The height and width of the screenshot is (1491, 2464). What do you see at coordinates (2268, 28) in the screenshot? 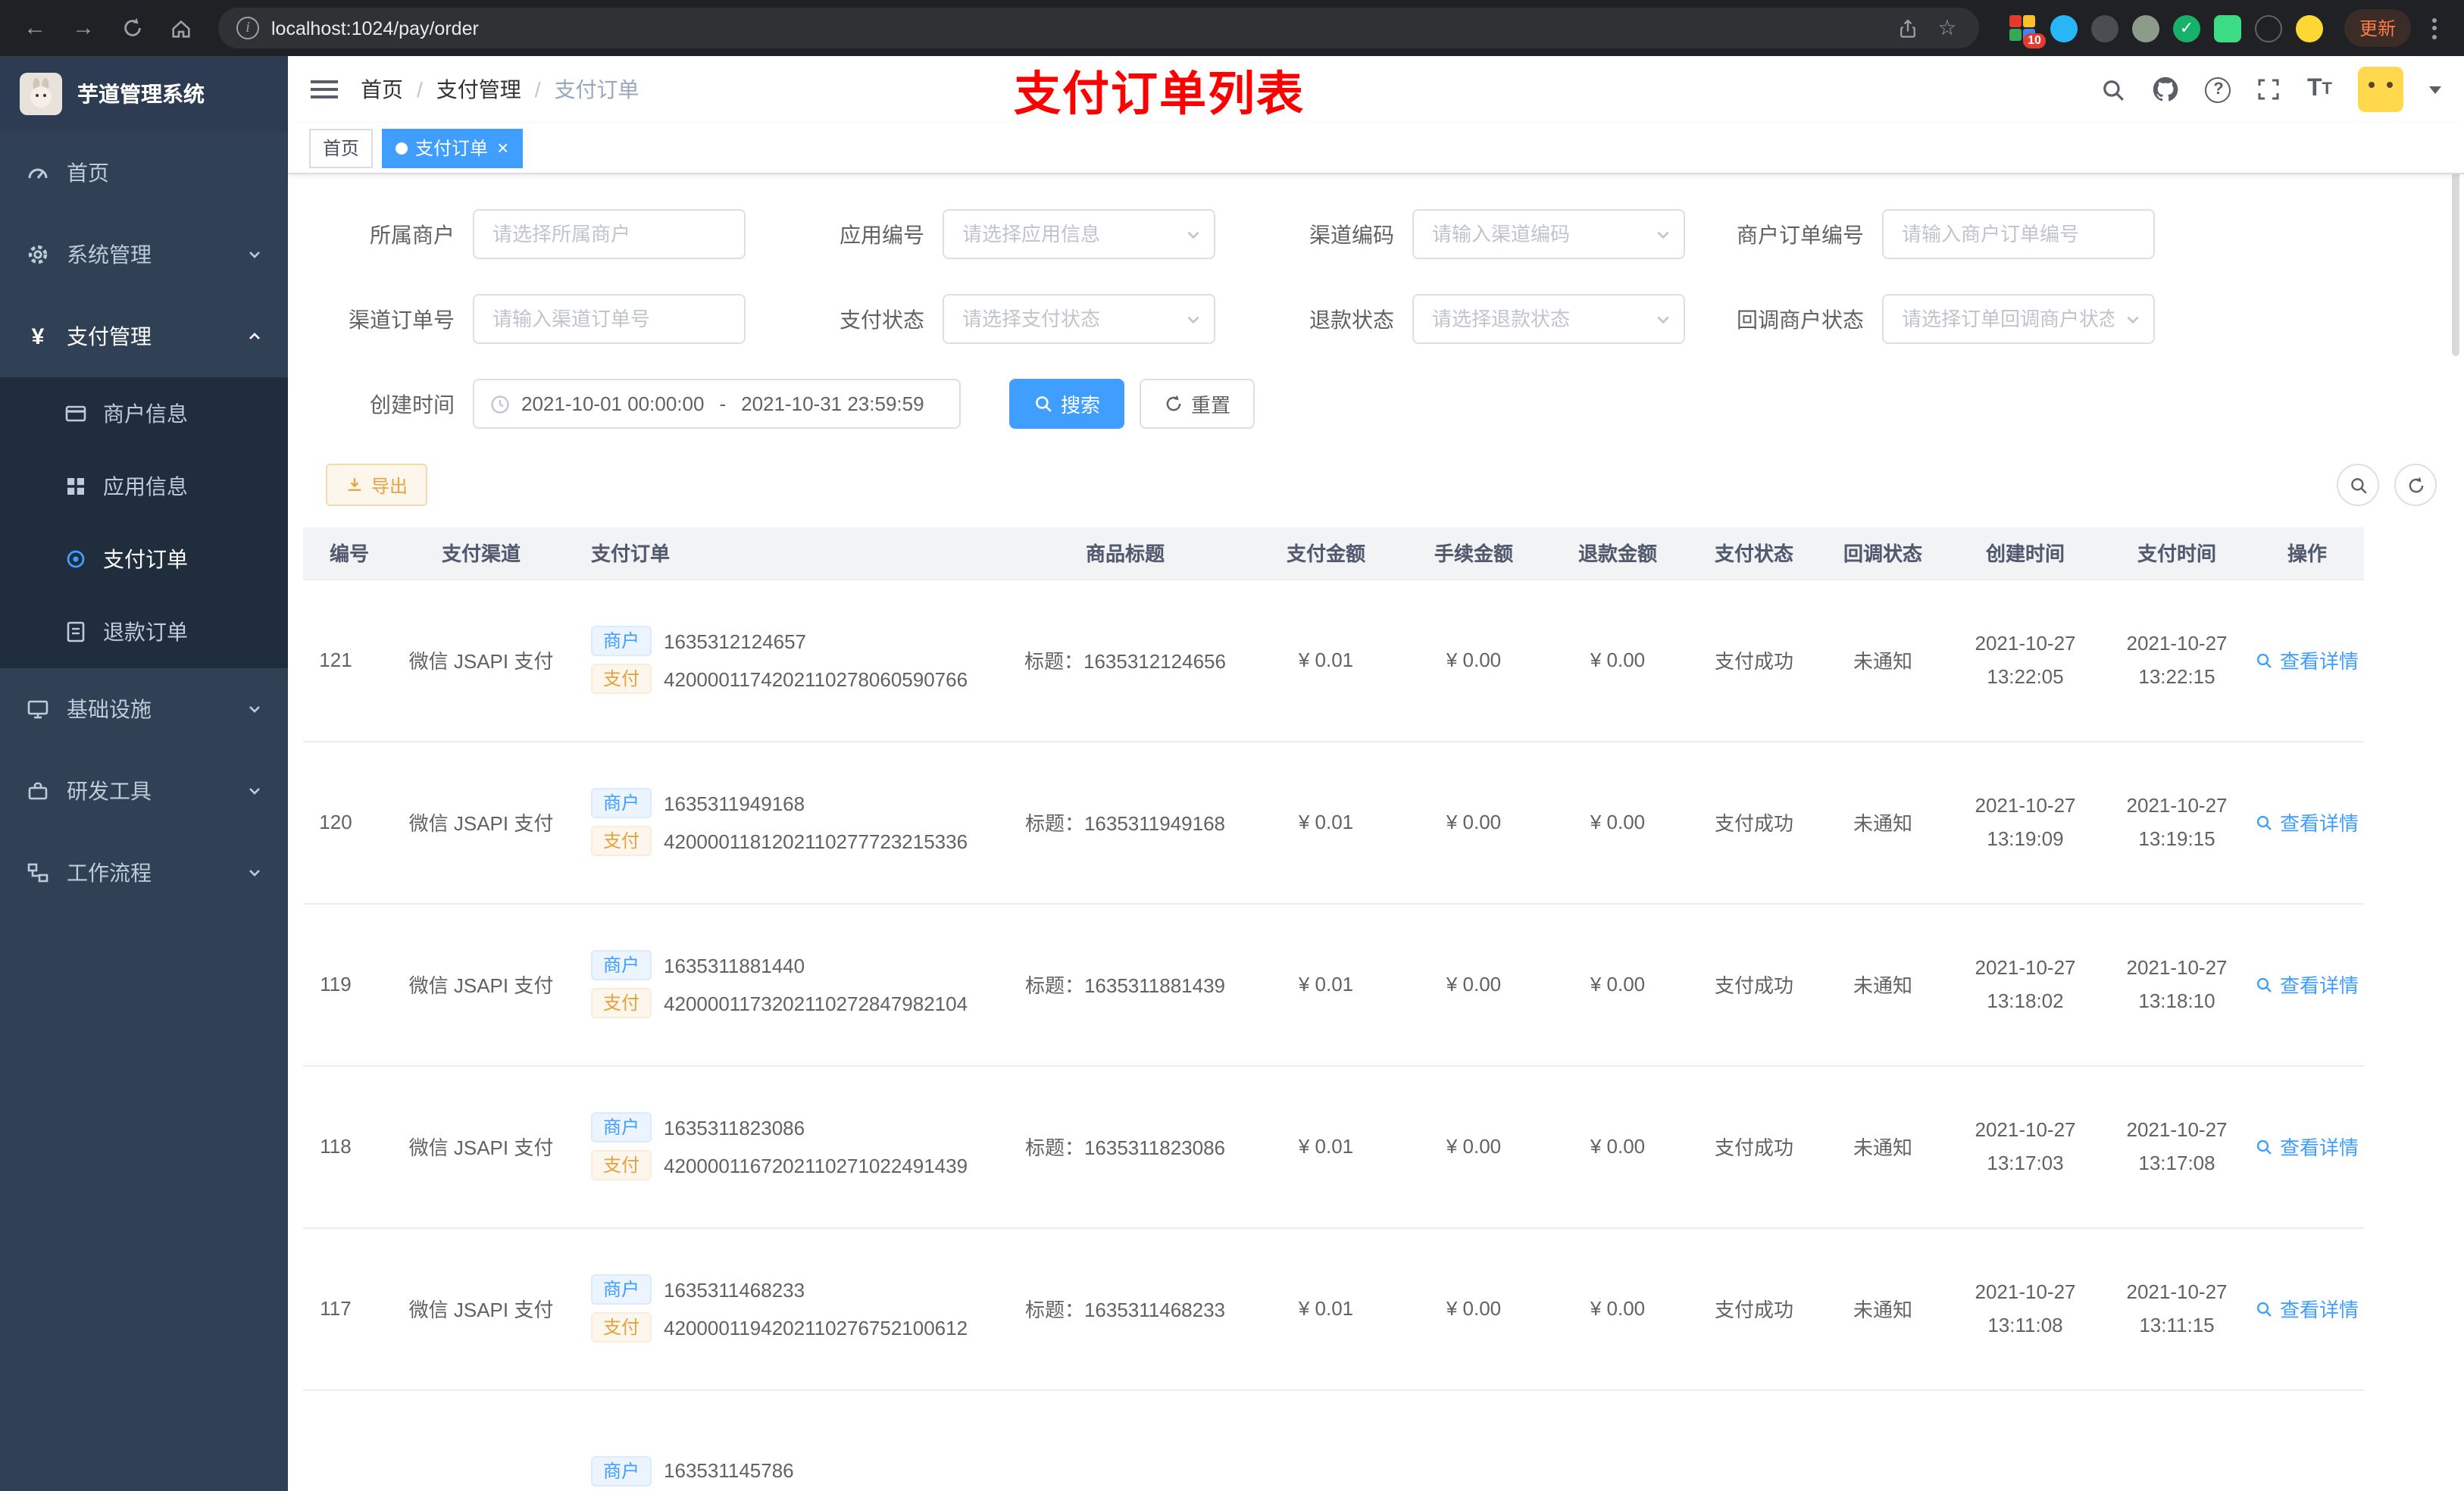
I see `ext-pin-icon` at bounding box center [2268, 28].